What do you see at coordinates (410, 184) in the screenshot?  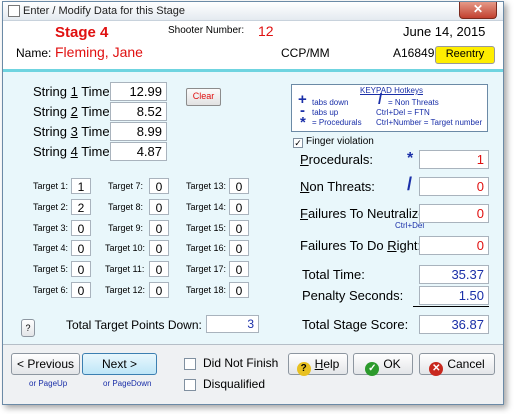 I see `non-threats-key-icon: /` at bounding box center [410, 184].